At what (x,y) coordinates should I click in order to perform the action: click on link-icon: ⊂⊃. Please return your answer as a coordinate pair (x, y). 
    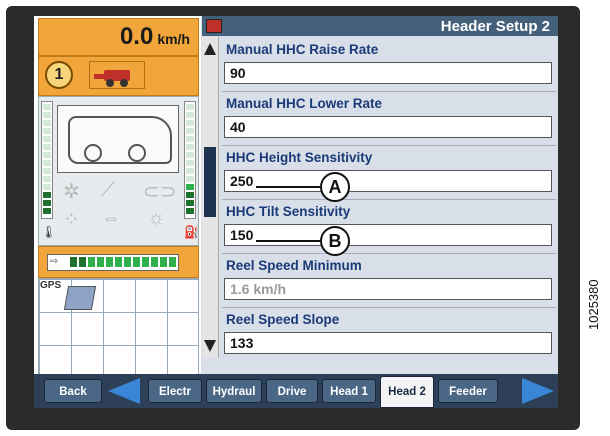
    Looking at the image, I should click on (160, 192).